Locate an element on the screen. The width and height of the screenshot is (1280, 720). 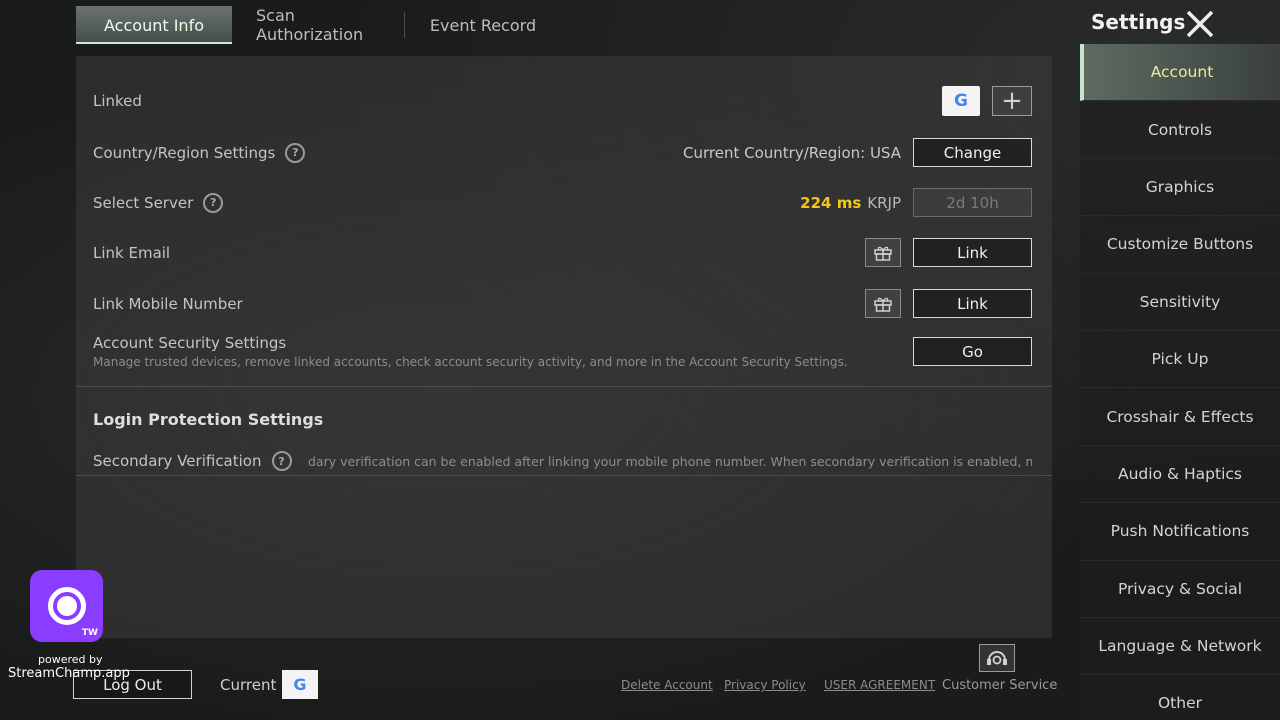
sidebar-item-customize-buttons: Customize Buttons is located at coordinates (1180, 245).